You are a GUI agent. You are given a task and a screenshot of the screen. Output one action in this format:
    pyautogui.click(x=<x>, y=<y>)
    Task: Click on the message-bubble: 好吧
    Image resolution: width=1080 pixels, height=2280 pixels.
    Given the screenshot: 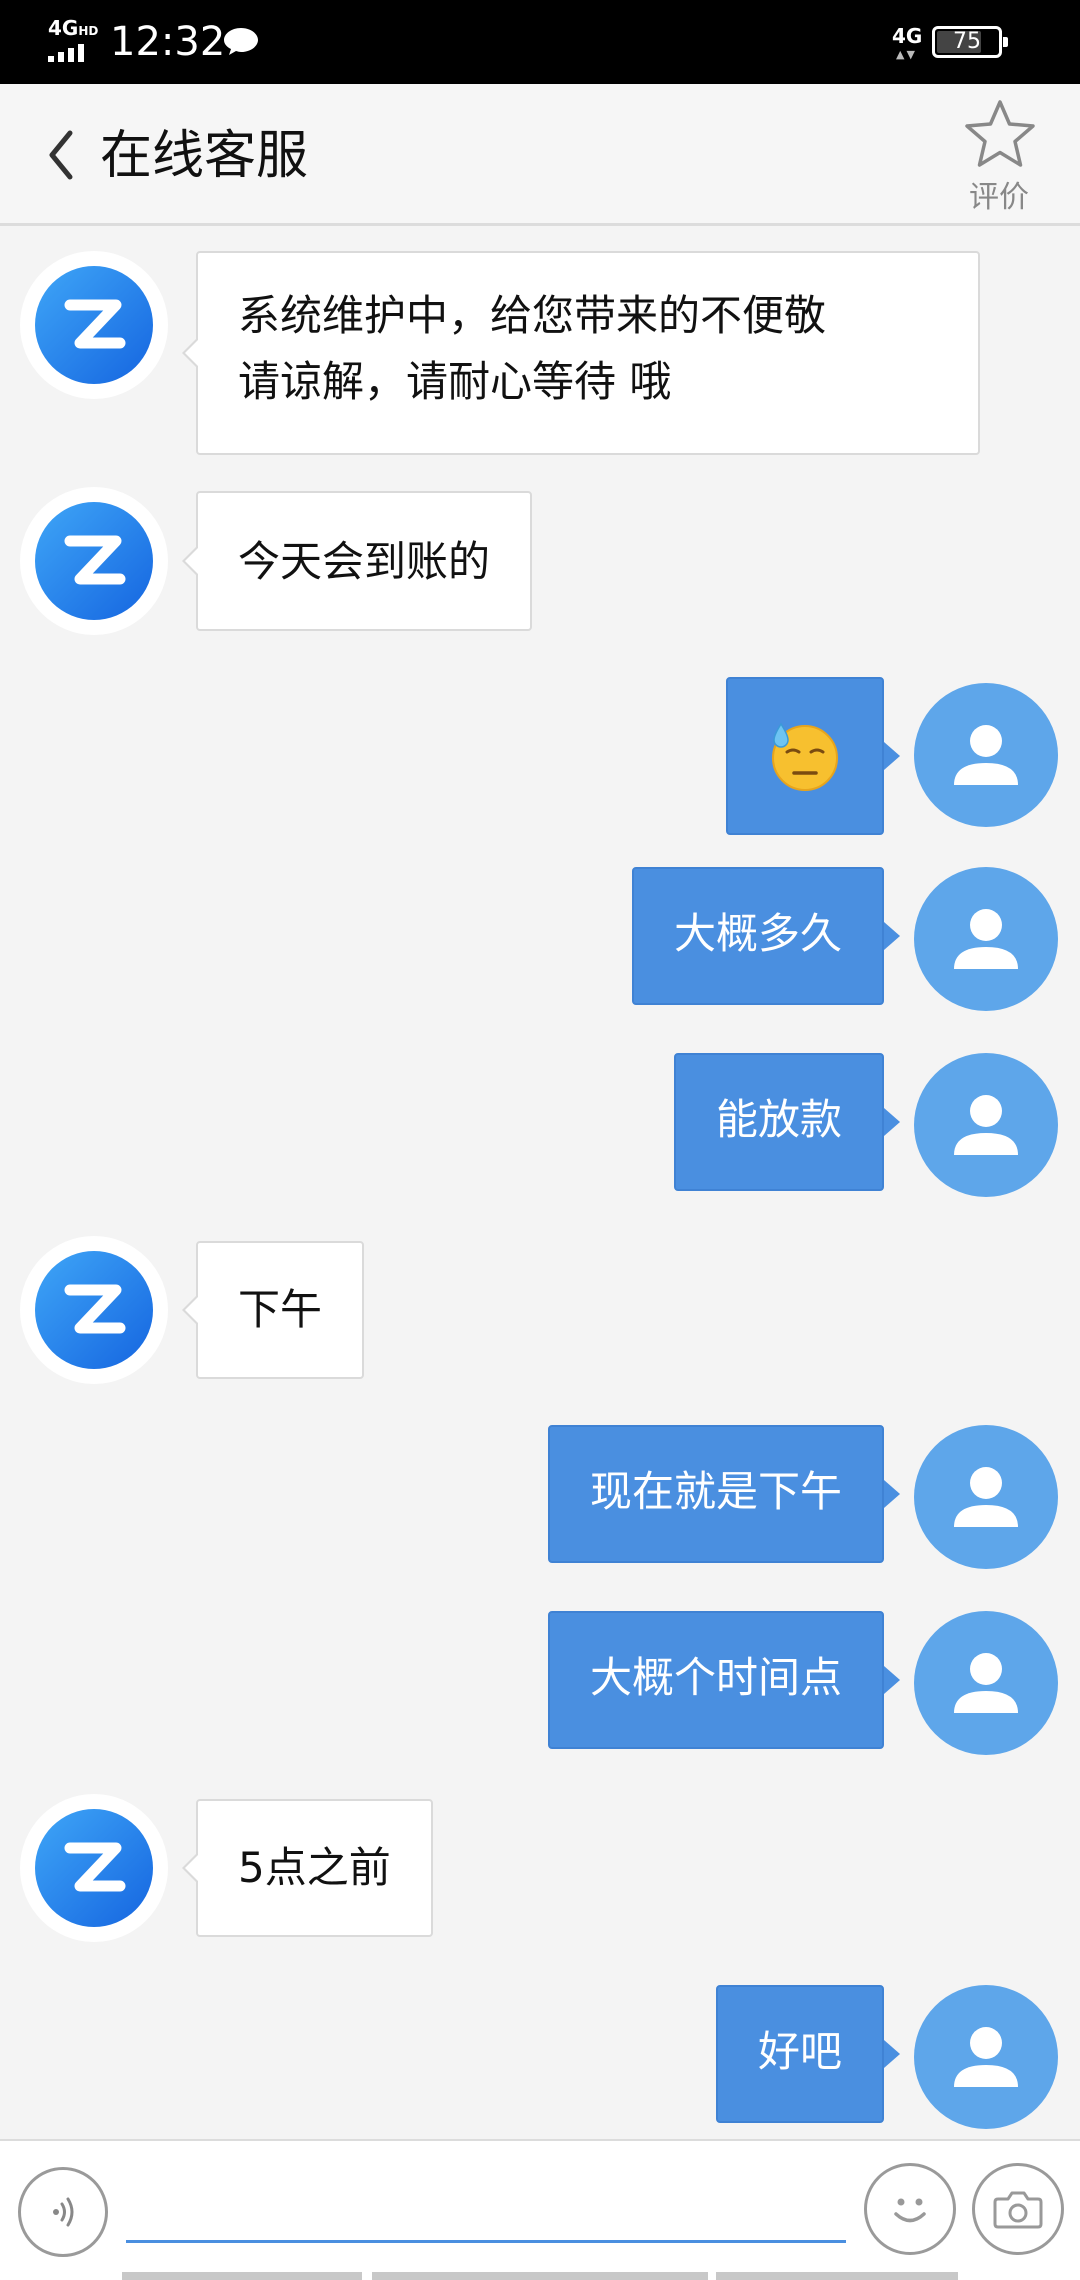 What is the action you would take?
    pyautogui.click(x=808, y=2054)
    